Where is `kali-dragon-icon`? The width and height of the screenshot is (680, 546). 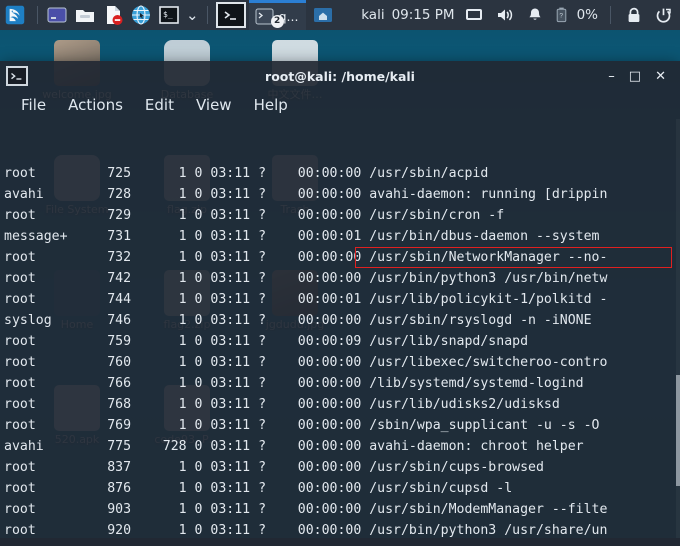 kali-dragon-icon is located at coordinates (15, 15).